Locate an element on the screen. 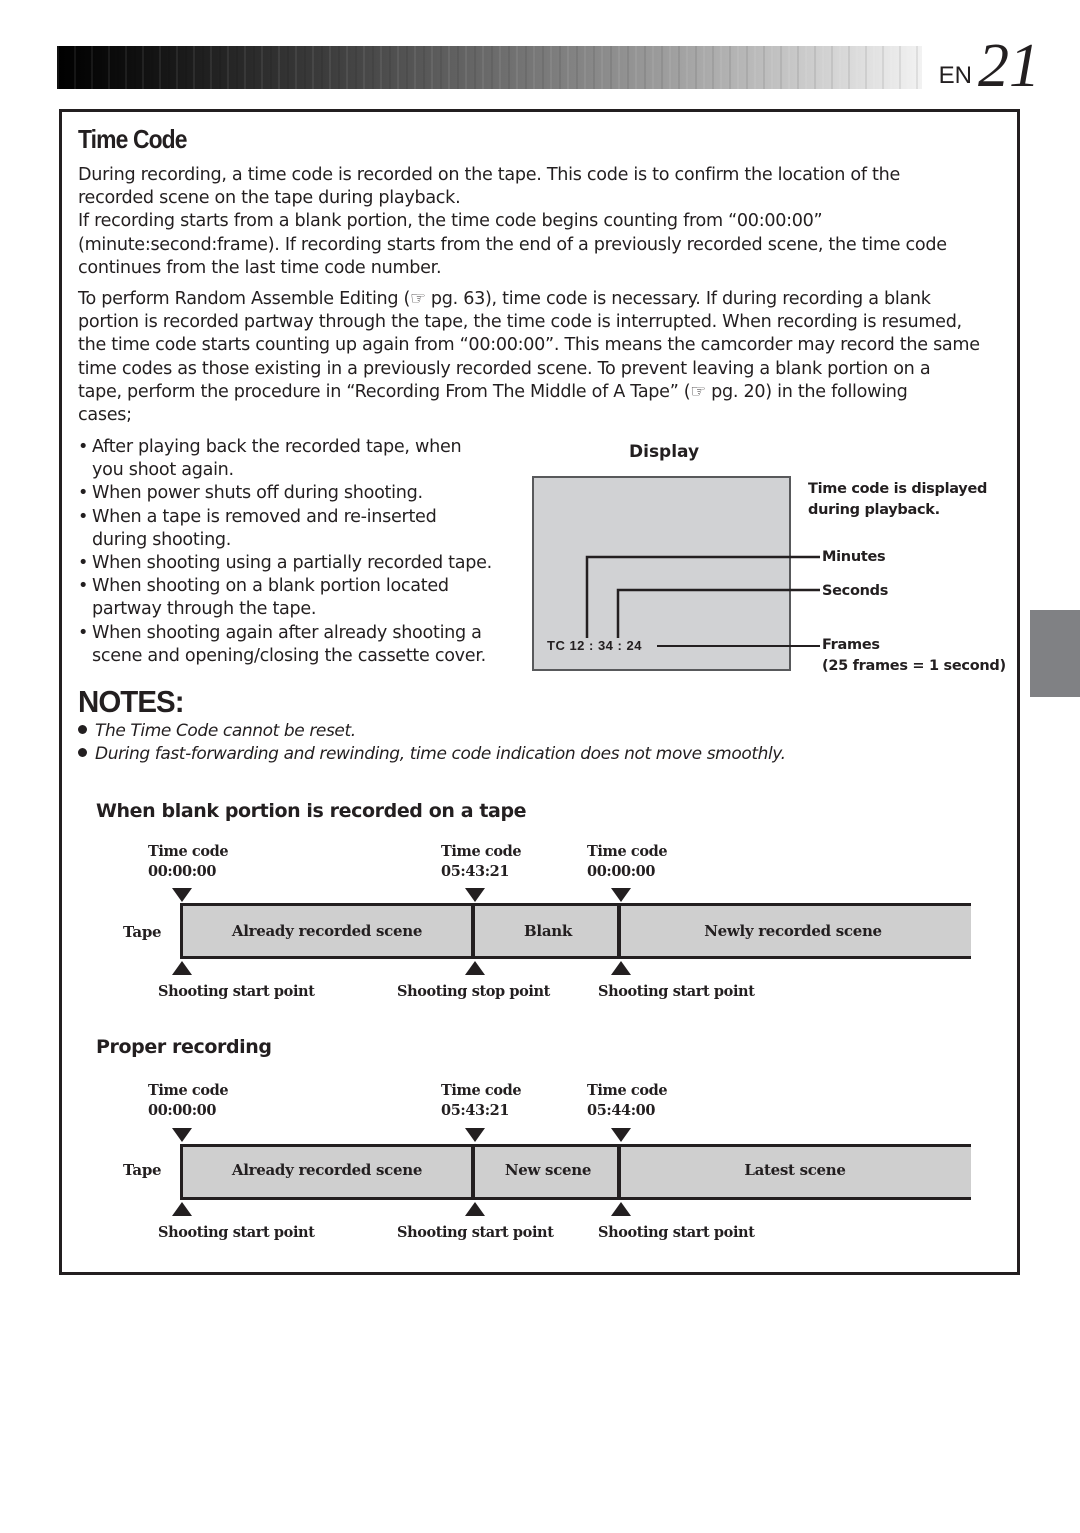  text-line: When shooting on a blank portion located is located at coordinates (270, 586).